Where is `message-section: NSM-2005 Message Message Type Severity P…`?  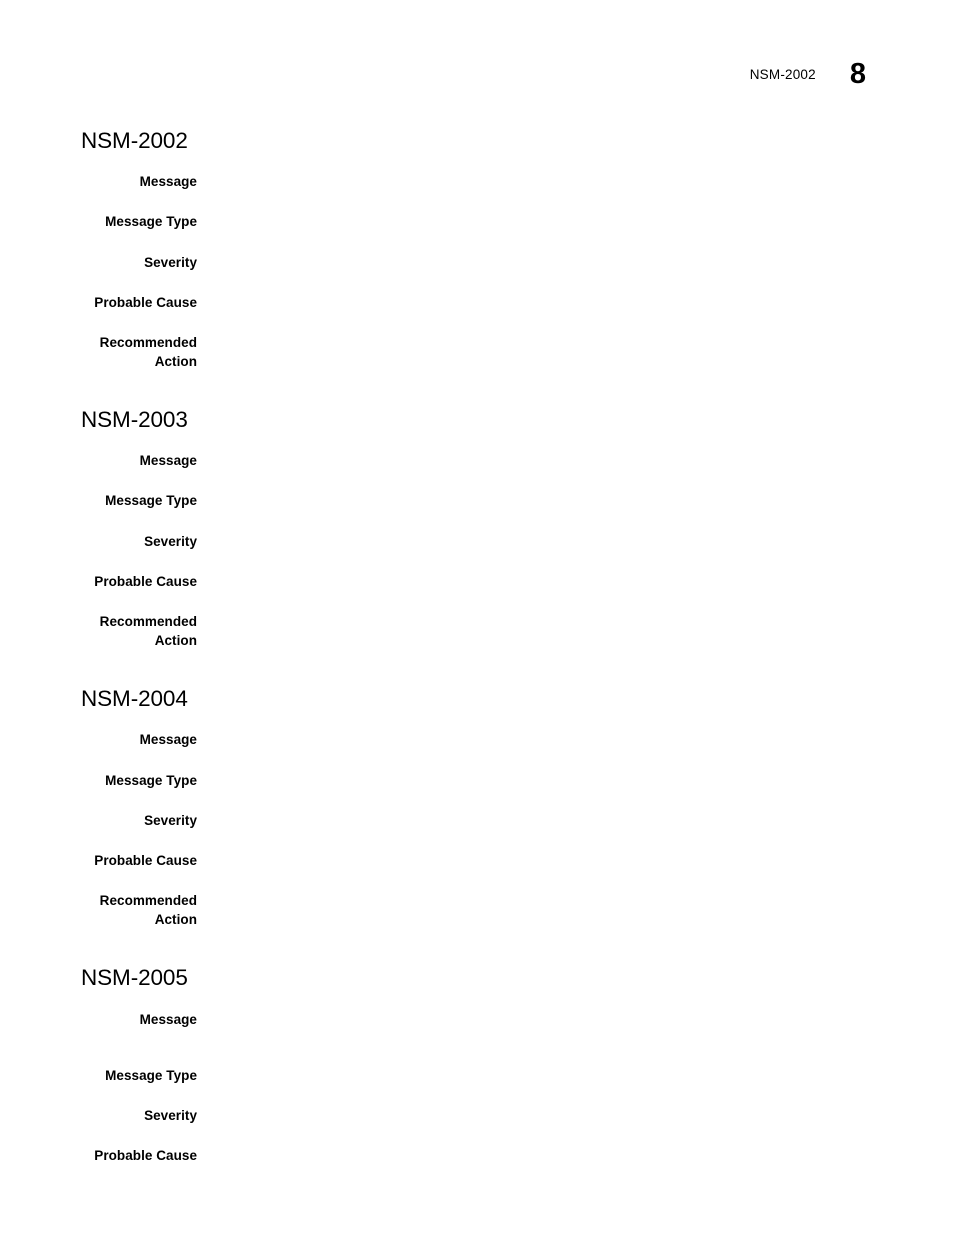 message-section: NSM-2005 Message Message Type Severity P… is located at coordinates (487, 1065).